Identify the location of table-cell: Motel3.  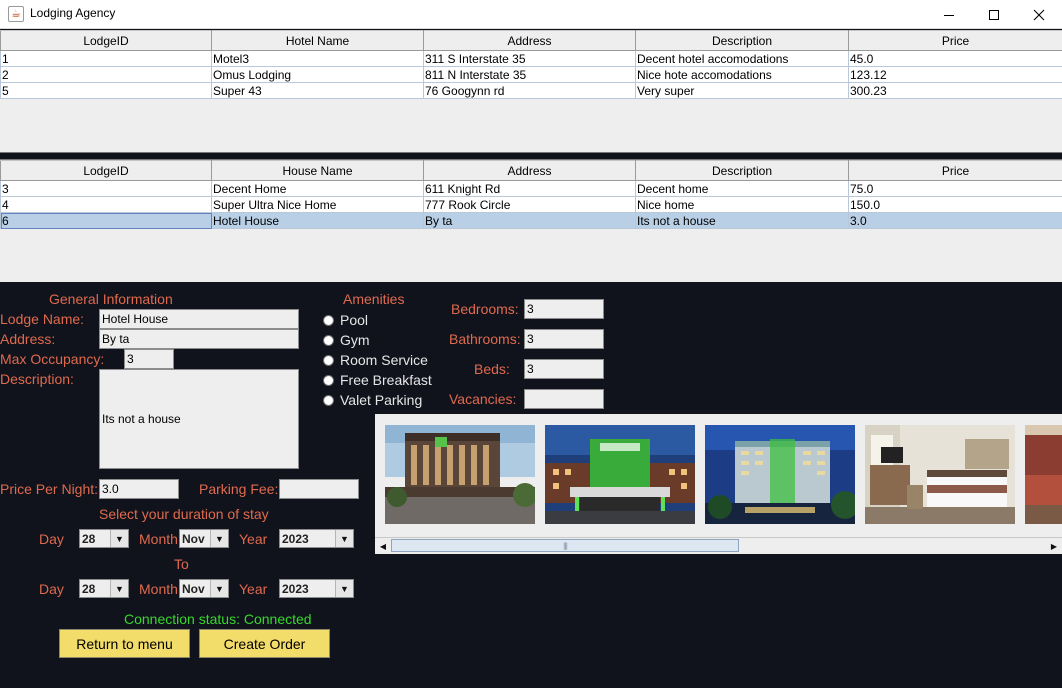
(317, 58).